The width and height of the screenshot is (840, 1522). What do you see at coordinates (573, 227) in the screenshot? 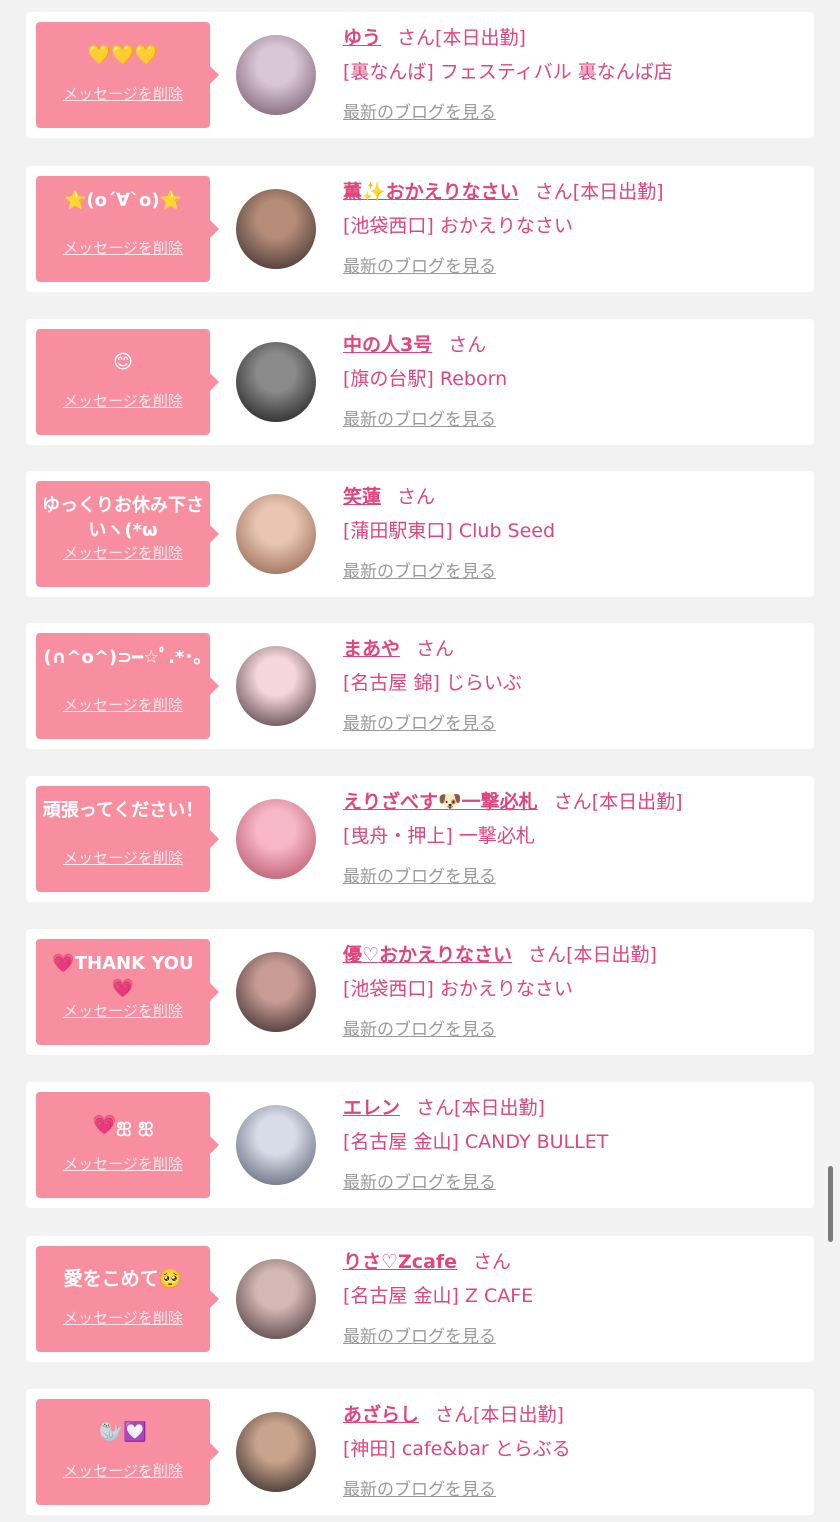
I see `cast-info: 薫✨おかえりなさい さん[本日出勤] [池袋西口] おかえりなさい 最新のブログを見る` at bounding box center [573, 227].